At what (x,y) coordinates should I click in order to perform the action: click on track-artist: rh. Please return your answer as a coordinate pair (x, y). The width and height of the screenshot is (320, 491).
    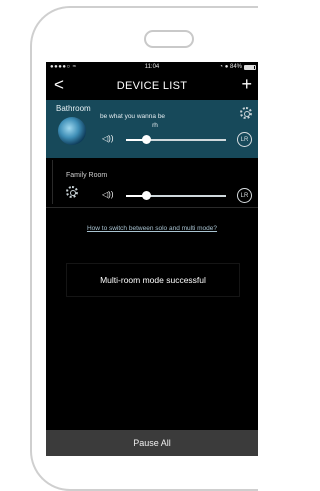
    Looking at the image, I should click on (155, 125).